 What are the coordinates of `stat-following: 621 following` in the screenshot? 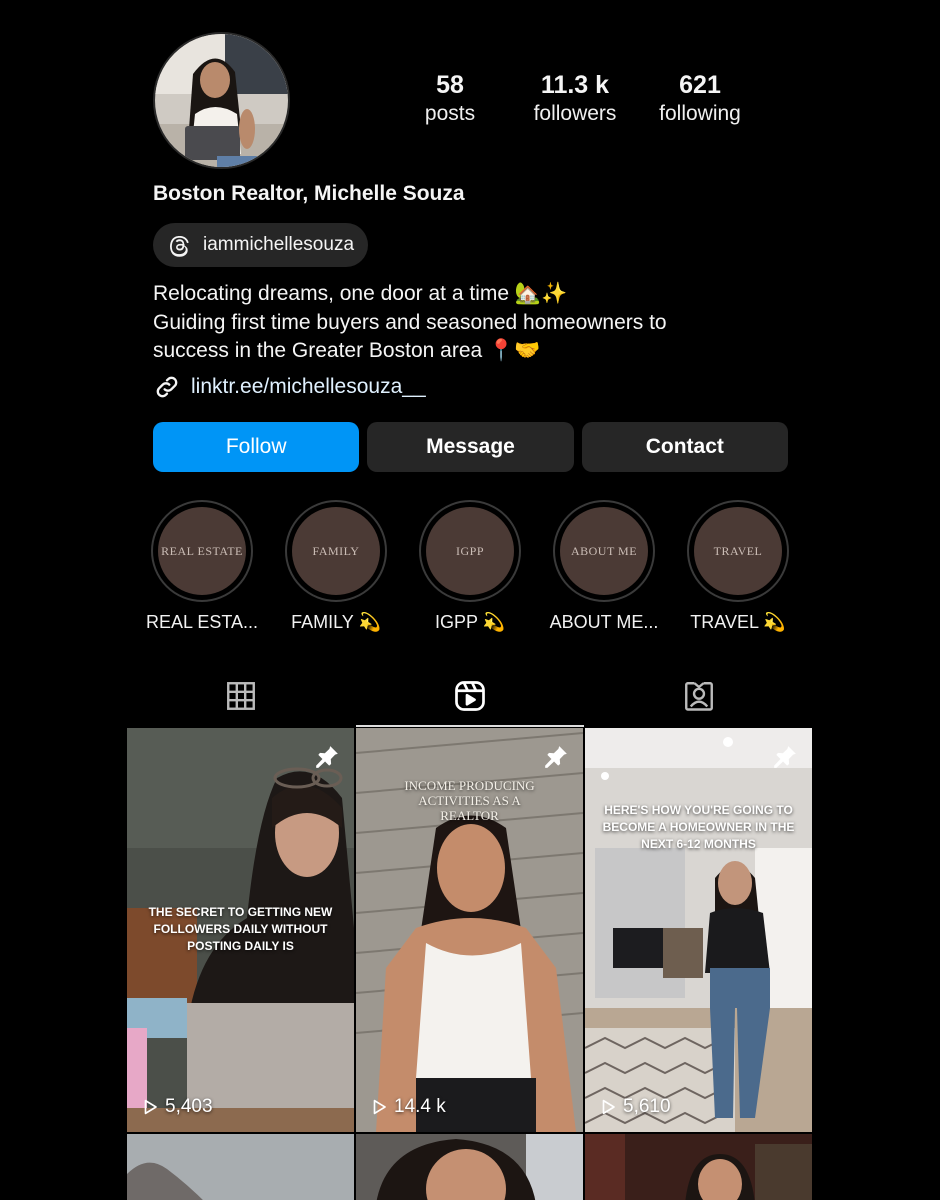 It's located at (700, 99).